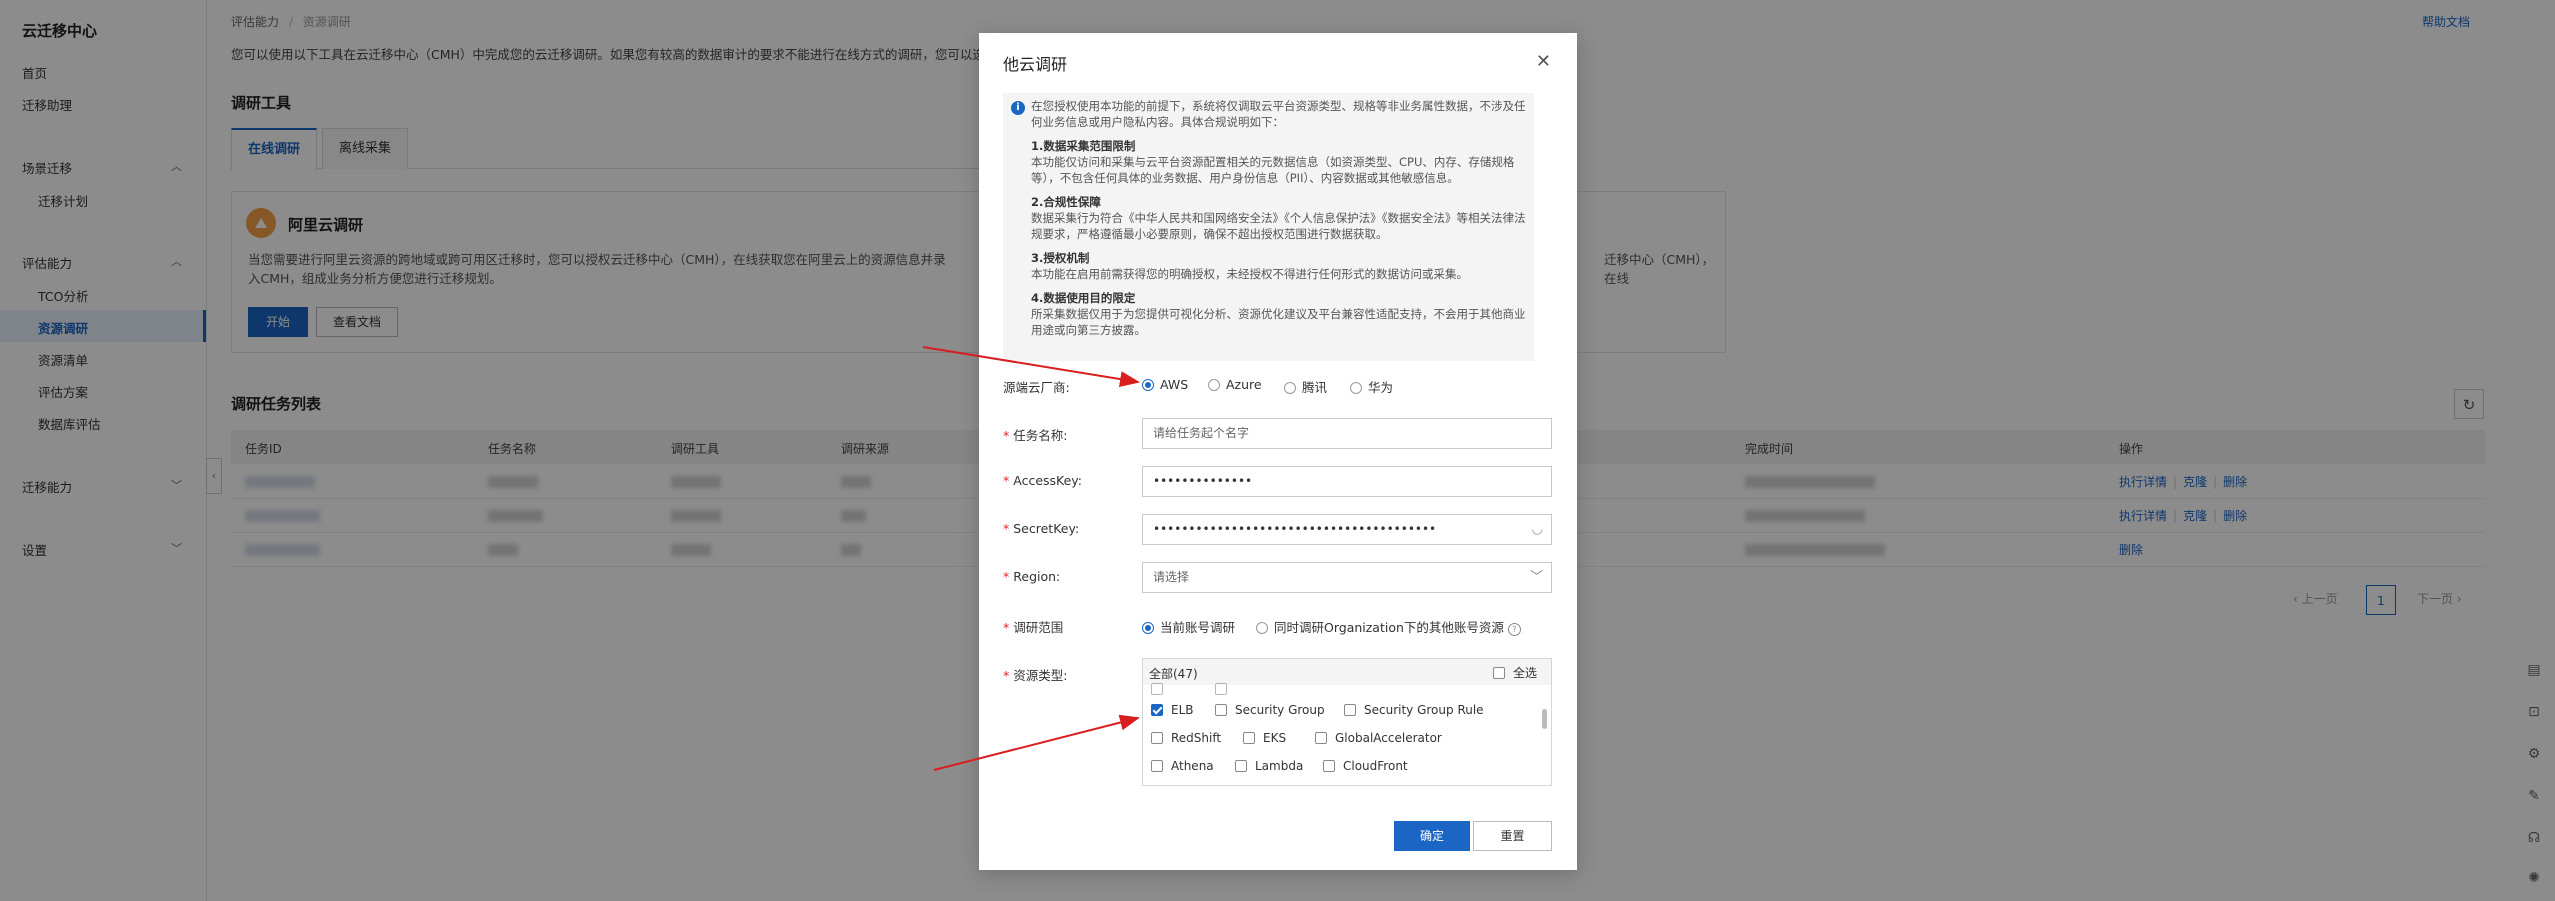 This screenshot has height=901, width=2555. Describe the element at coordinates (1031, 558) in the screenshot. I see `annotation-arrows` at that location.